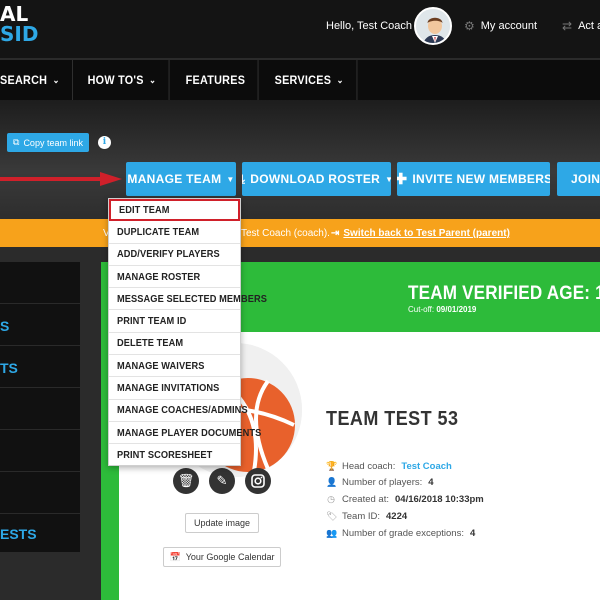  I want to click on menu-item-manage-waivers: MANAGE WAIVERS, so click(174, 366).